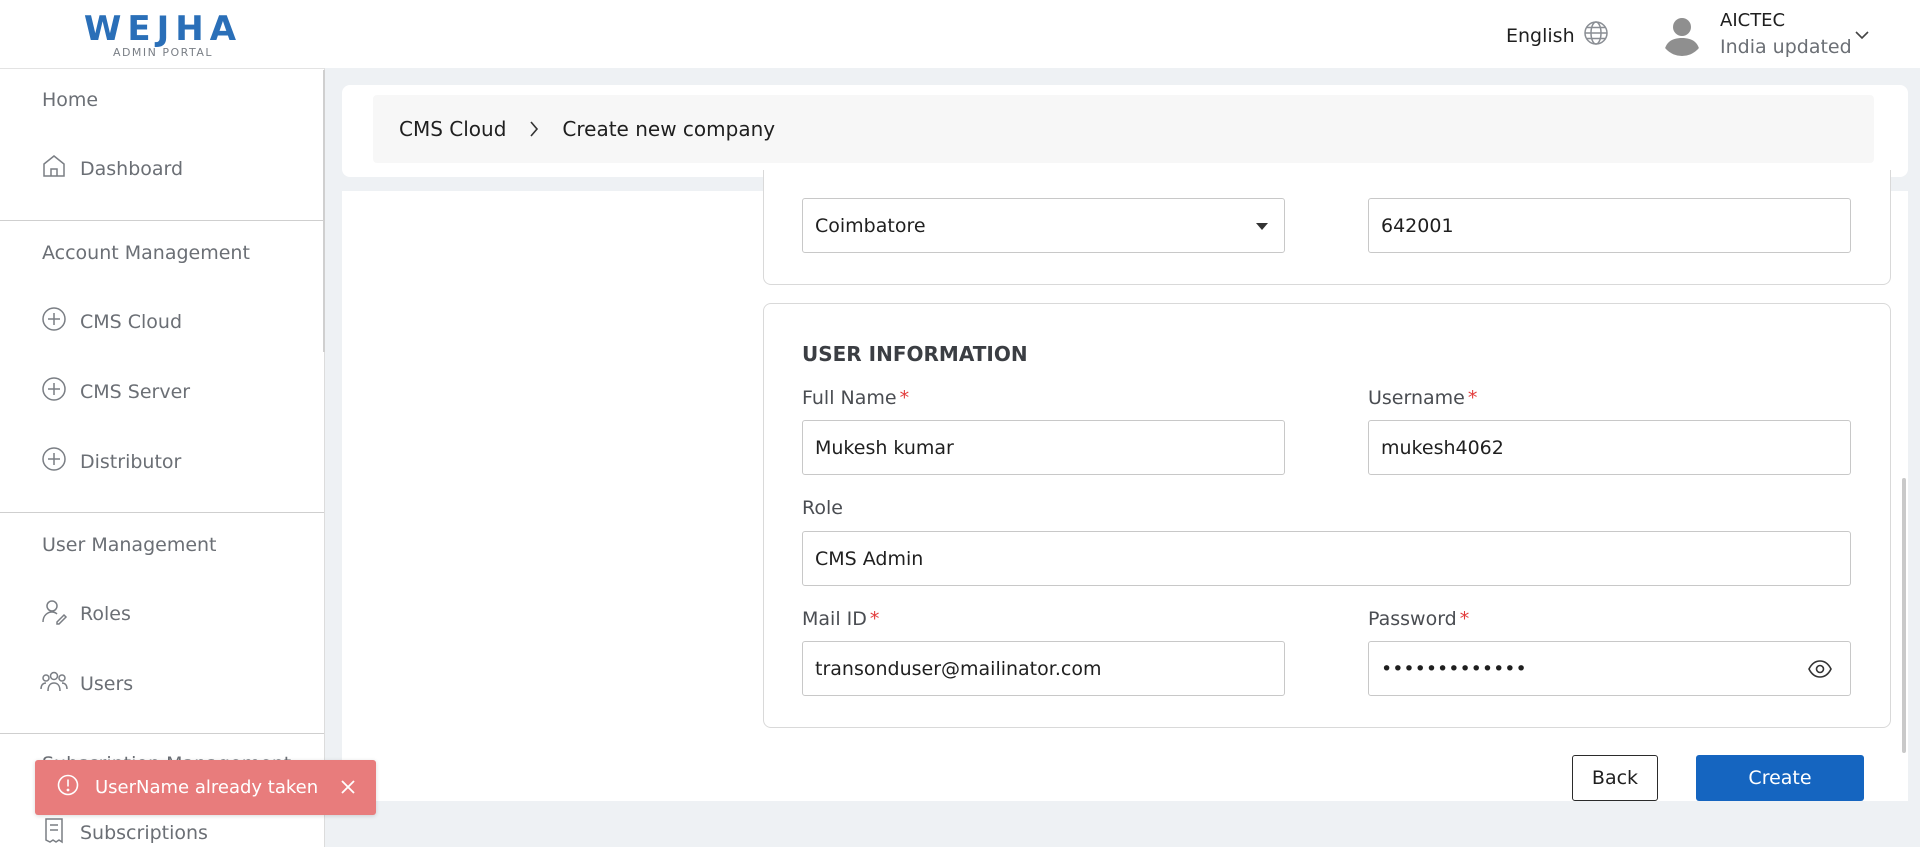  I want to click on section-title: USER INFORMATION, so click(915, 354).